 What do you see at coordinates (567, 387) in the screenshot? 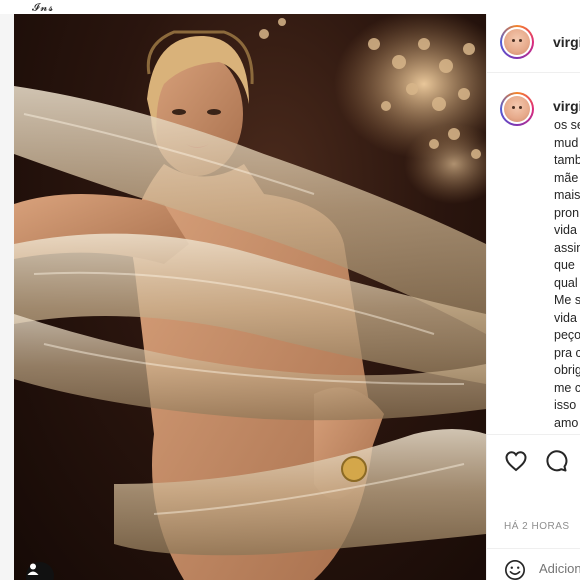
I see `caption-line: me c` at bounding box center [567, 387].